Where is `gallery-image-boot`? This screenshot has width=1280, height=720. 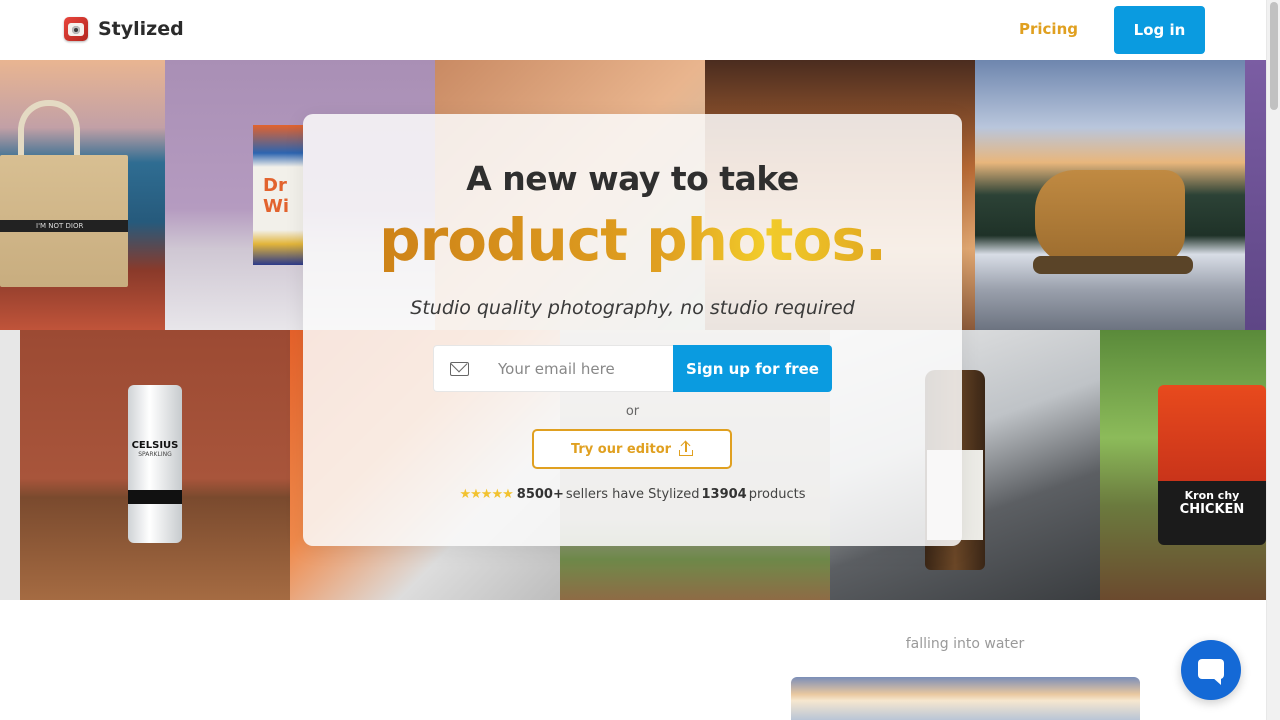
gallery-image-boot is located at coordinates (1110, 195).